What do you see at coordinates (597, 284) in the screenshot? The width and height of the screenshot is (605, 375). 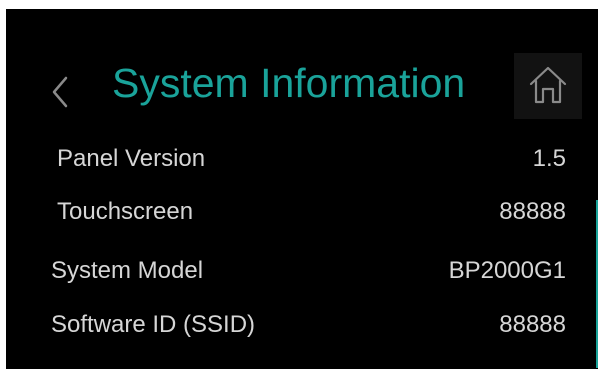 I see `scrollbar-track` at bounding box center [597, 284].